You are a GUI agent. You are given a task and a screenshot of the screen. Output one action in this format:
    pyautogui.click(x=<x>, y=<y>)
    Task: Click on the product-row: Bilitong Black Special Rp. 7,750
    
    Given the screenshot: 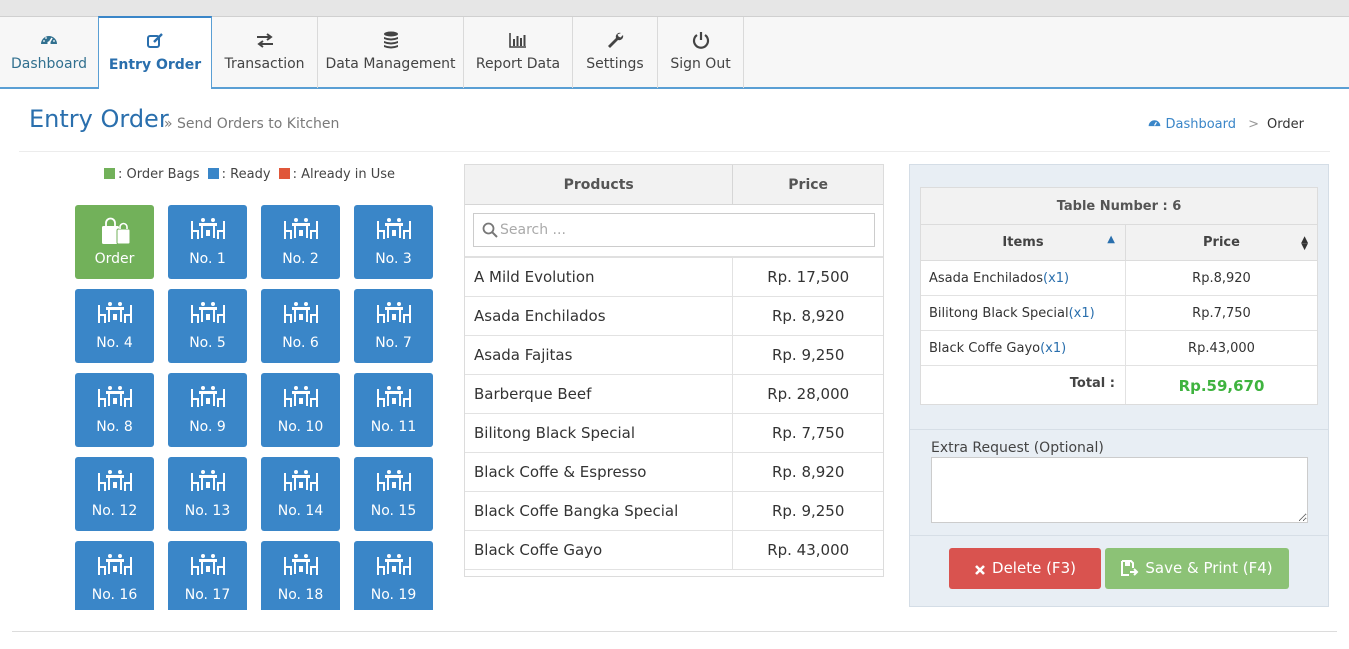 What is the action you would take?
    pyautogui.click(x=674, y=433)
    